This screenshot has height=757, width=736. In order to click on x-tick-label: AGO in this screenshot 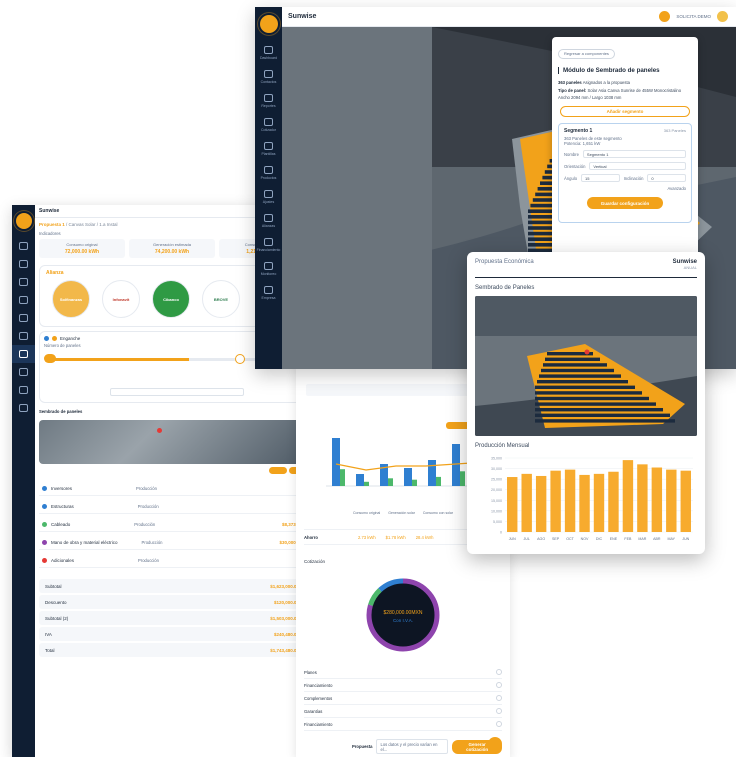, I will do `click(541, 539)`.